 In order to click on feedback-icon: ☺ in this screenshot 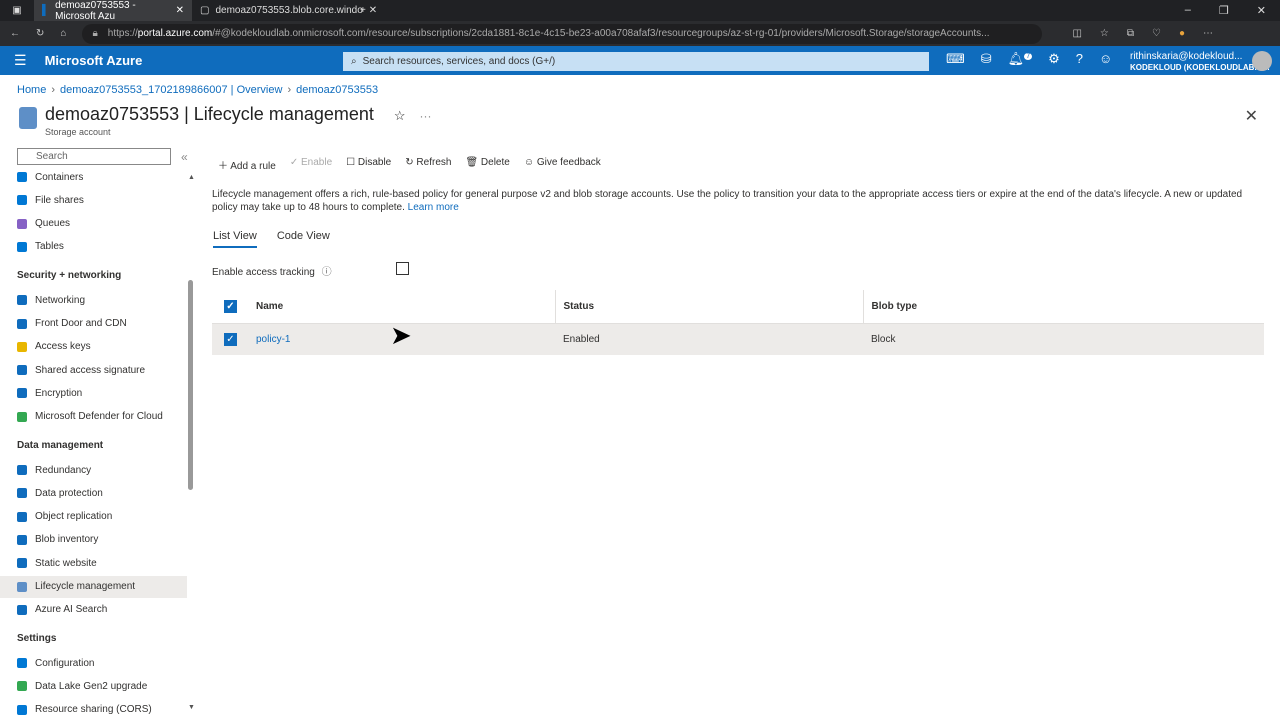, I will do `click(1105, 59)`.